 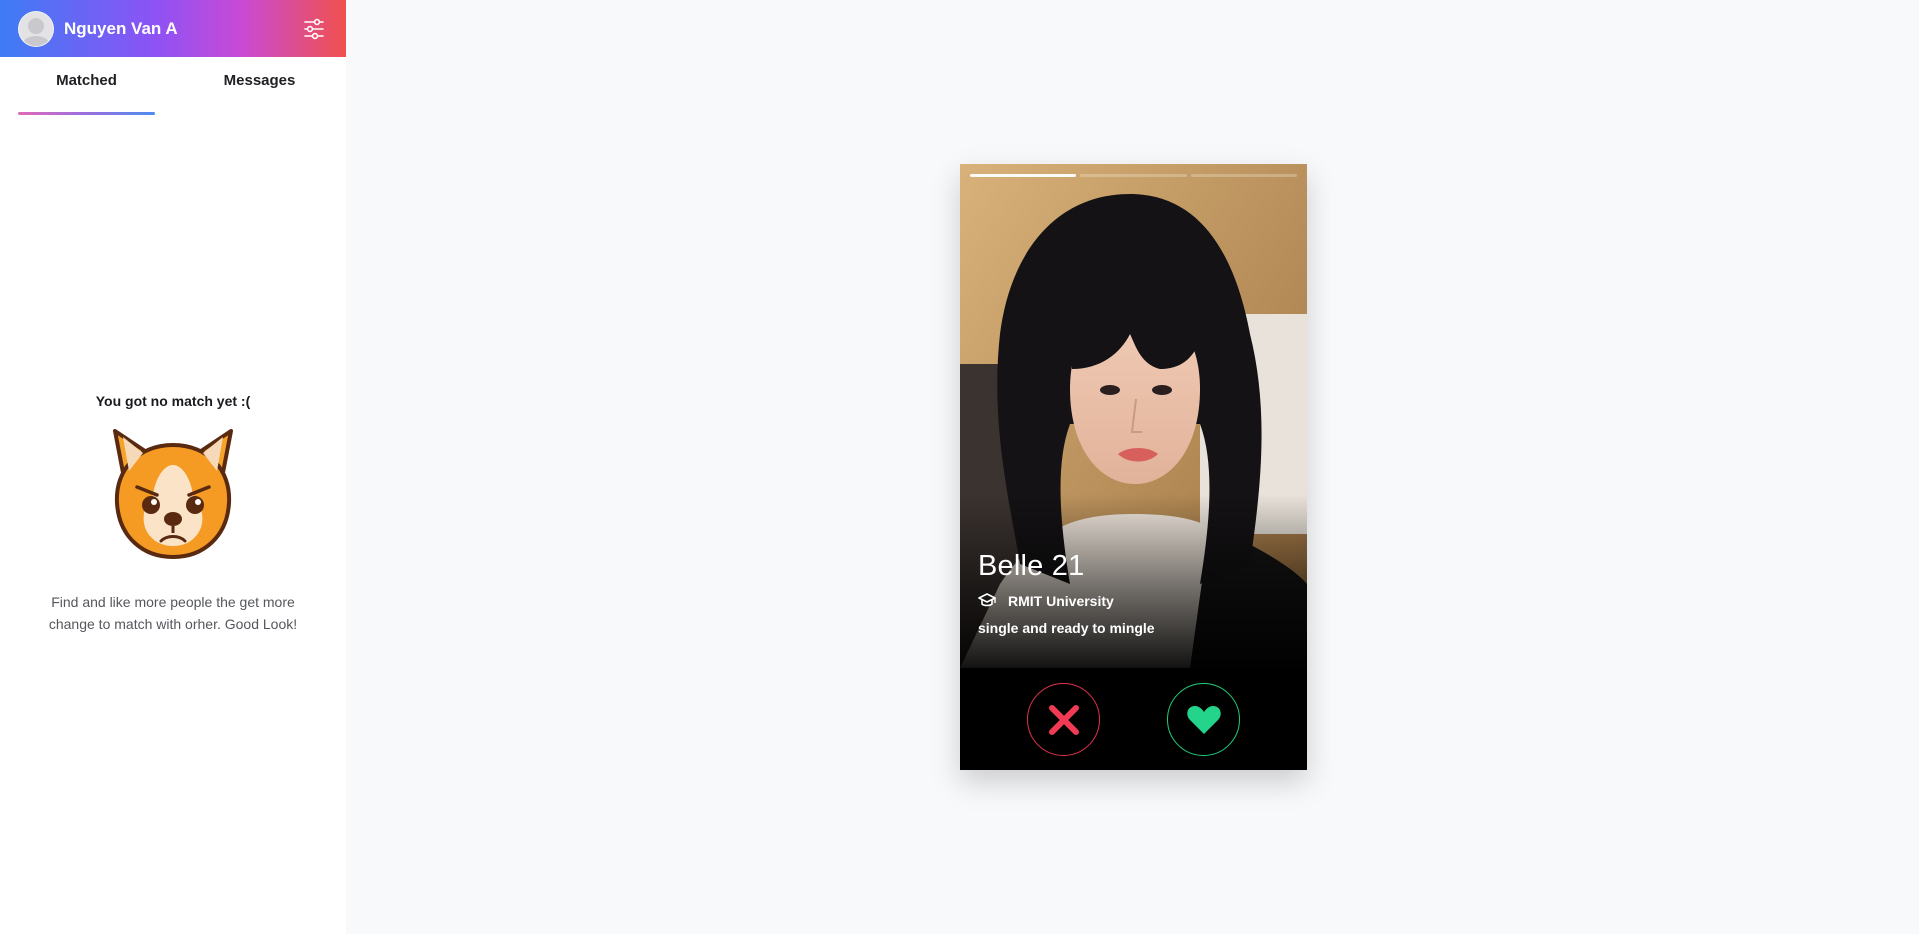 What do you see at coordinates (173, 401) in the screenshot?
I see `empty-title: You got no match yet :(` at bounding box center [173, 401].